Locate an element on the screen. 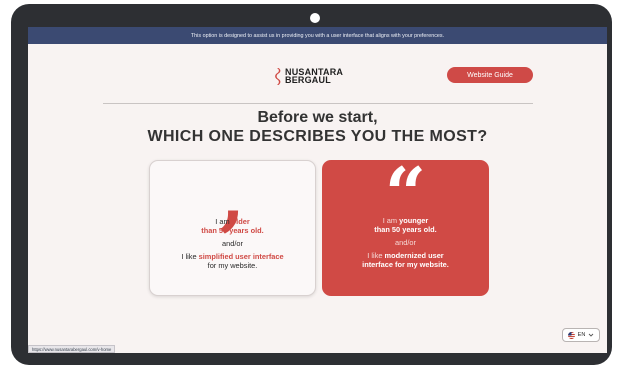  status-bar-url: https://www.nusantarabergaul.com/v-home is located at coordinates (72, 349).